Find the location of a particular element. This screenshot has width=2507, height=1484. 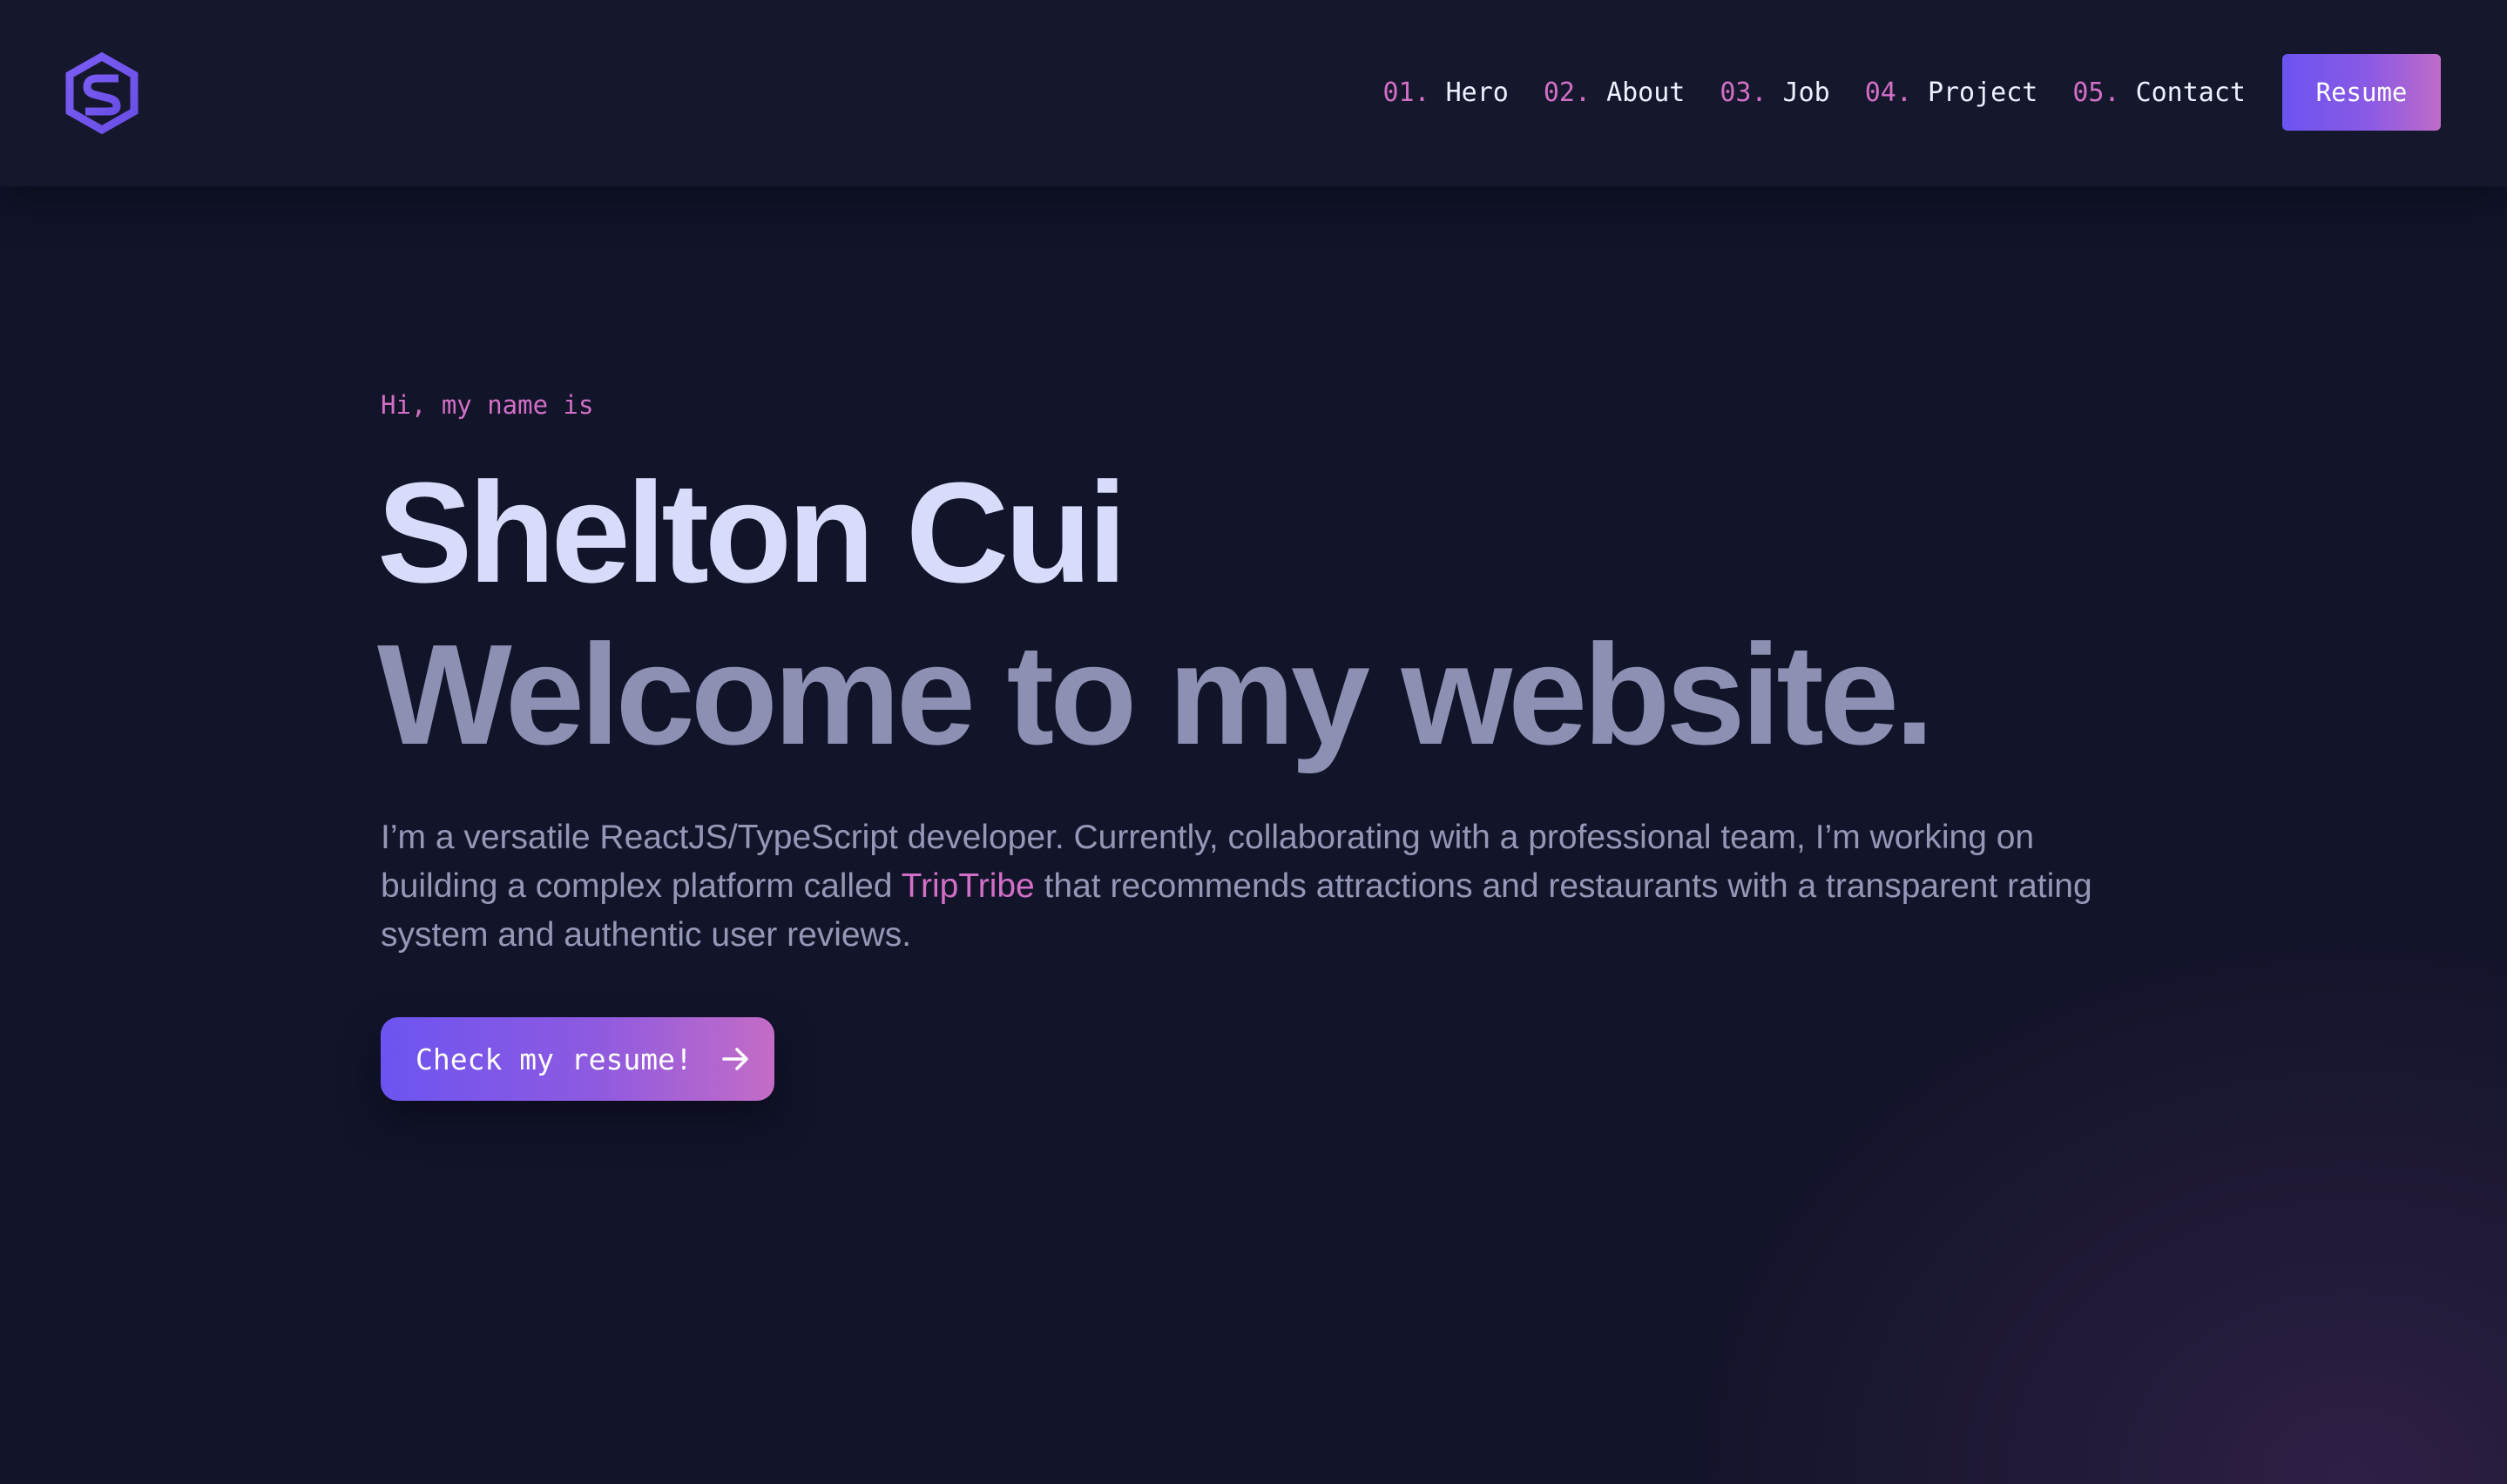

nav-label: Contact is located at coordinates (2190, 92).